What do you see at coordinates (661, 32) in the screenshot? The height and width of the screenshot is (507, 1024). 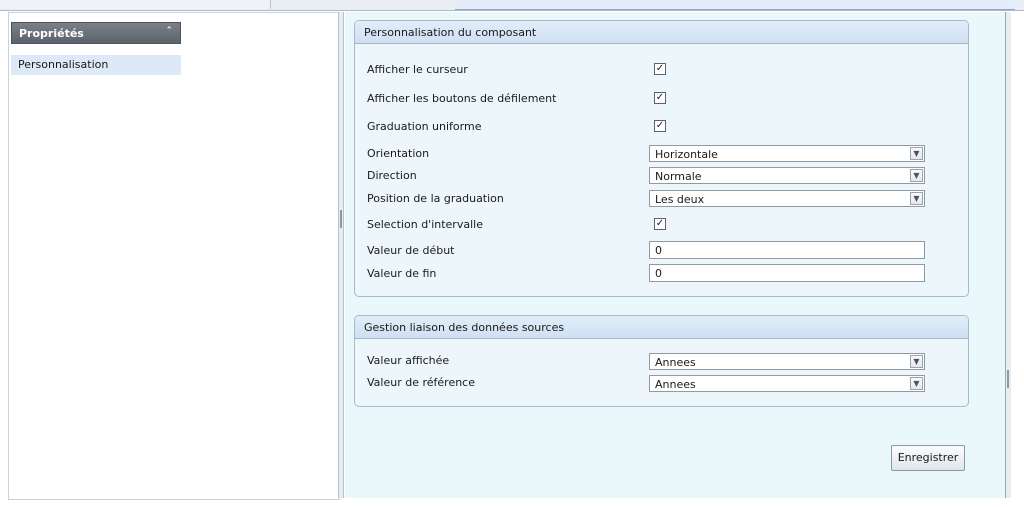 I see `group-header: Personnalisation du composant` at bounding box center [661, 32].